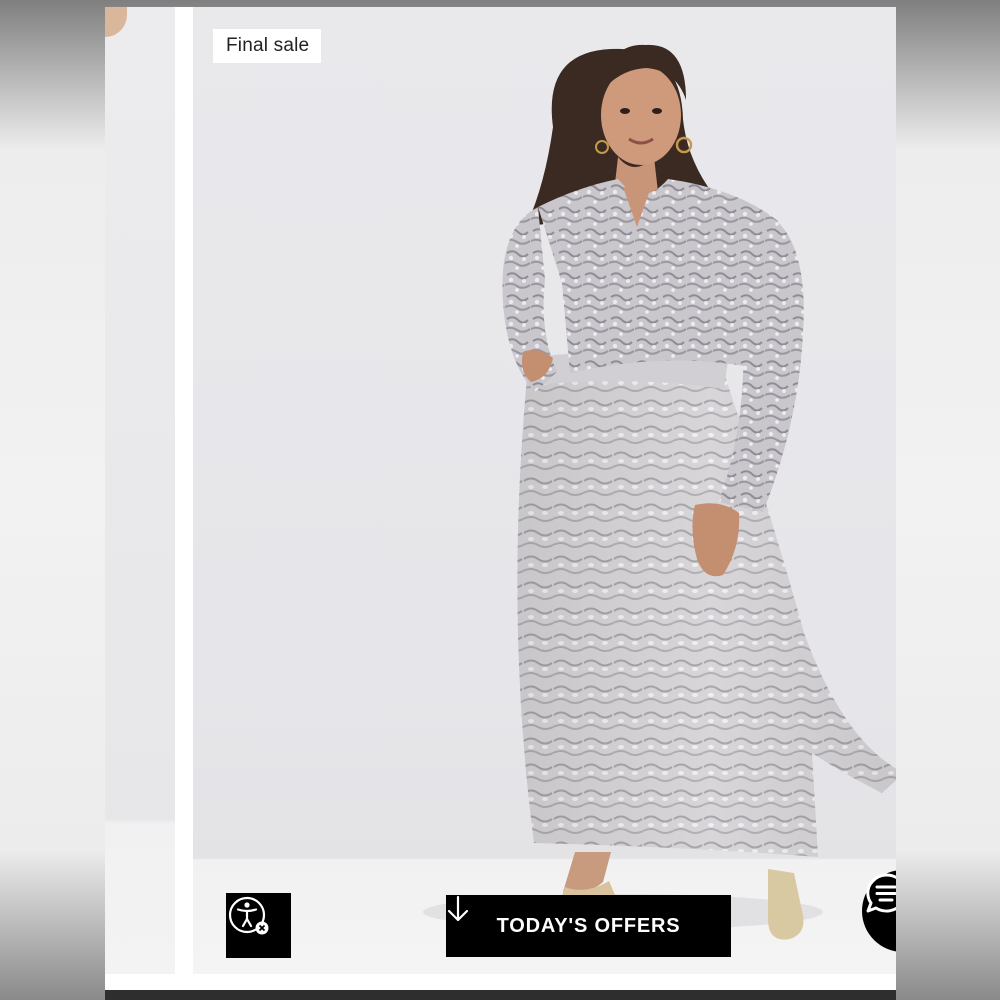 The width and height of the screenshot is (1000, 1000). What do you see at coordinates (267, 46) in the screenshot?
I see `final-sale-badge: Final sale` at bounding box center [267, 46].